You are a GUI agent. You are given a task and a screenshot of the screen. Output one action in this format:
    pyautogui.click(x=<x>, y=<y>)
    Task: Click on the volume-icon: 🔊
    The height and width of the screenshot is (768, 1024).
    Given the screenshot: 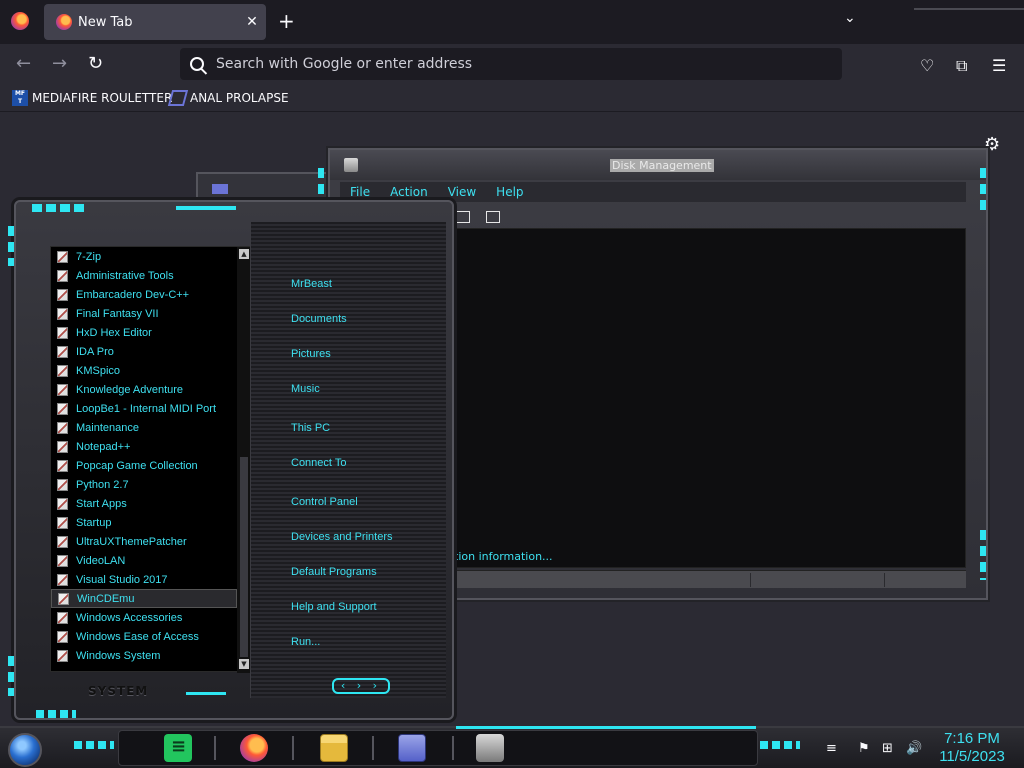 What is the action you would take?
    pyautogui.click(x=914, y=748)
    